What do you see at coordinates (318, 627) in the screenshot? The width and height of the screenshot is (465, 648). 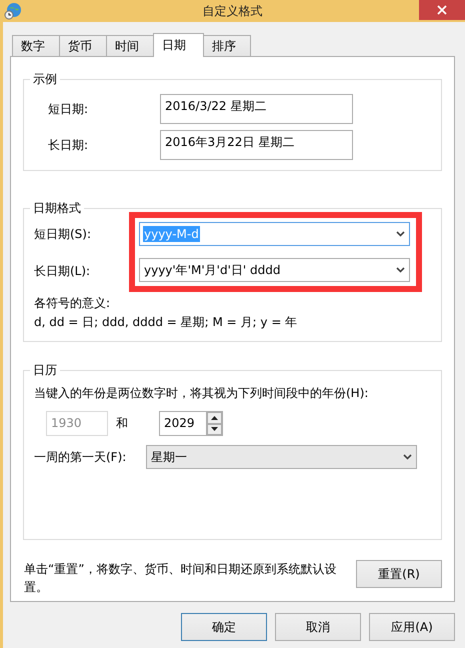 I see `dialog-button: 取消` at bounding box center [318, 627].